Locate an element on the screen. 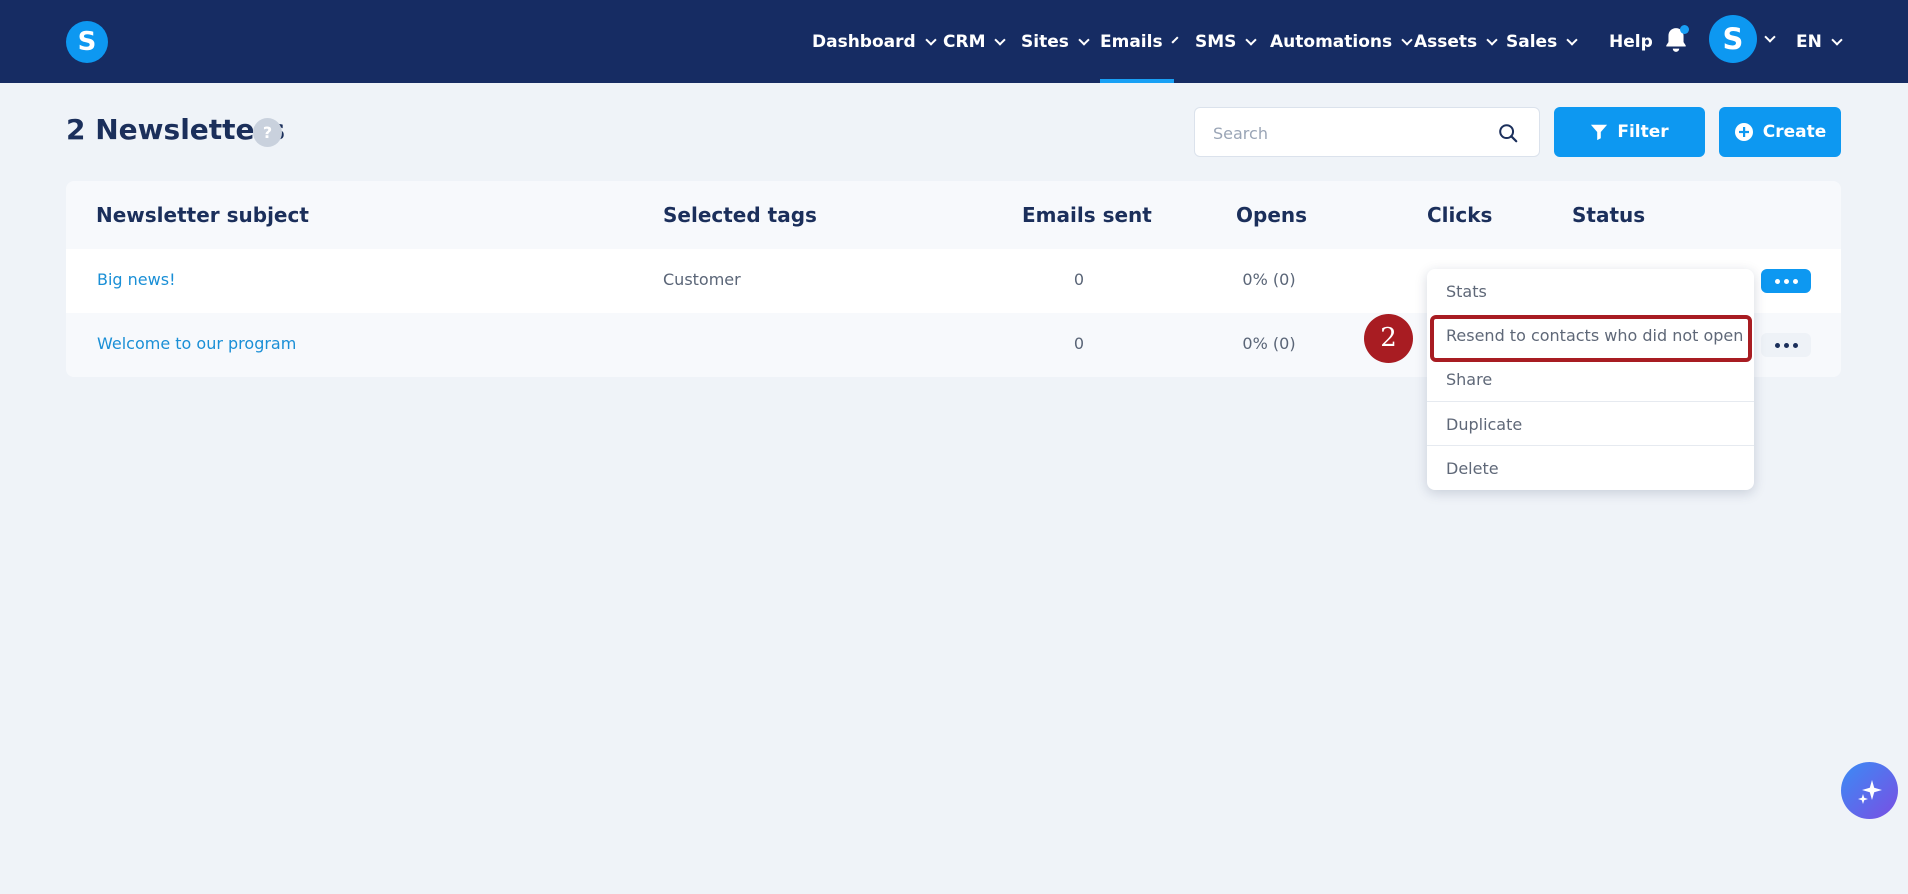  ai-assistant-button is located at coordinates (1869, 790).